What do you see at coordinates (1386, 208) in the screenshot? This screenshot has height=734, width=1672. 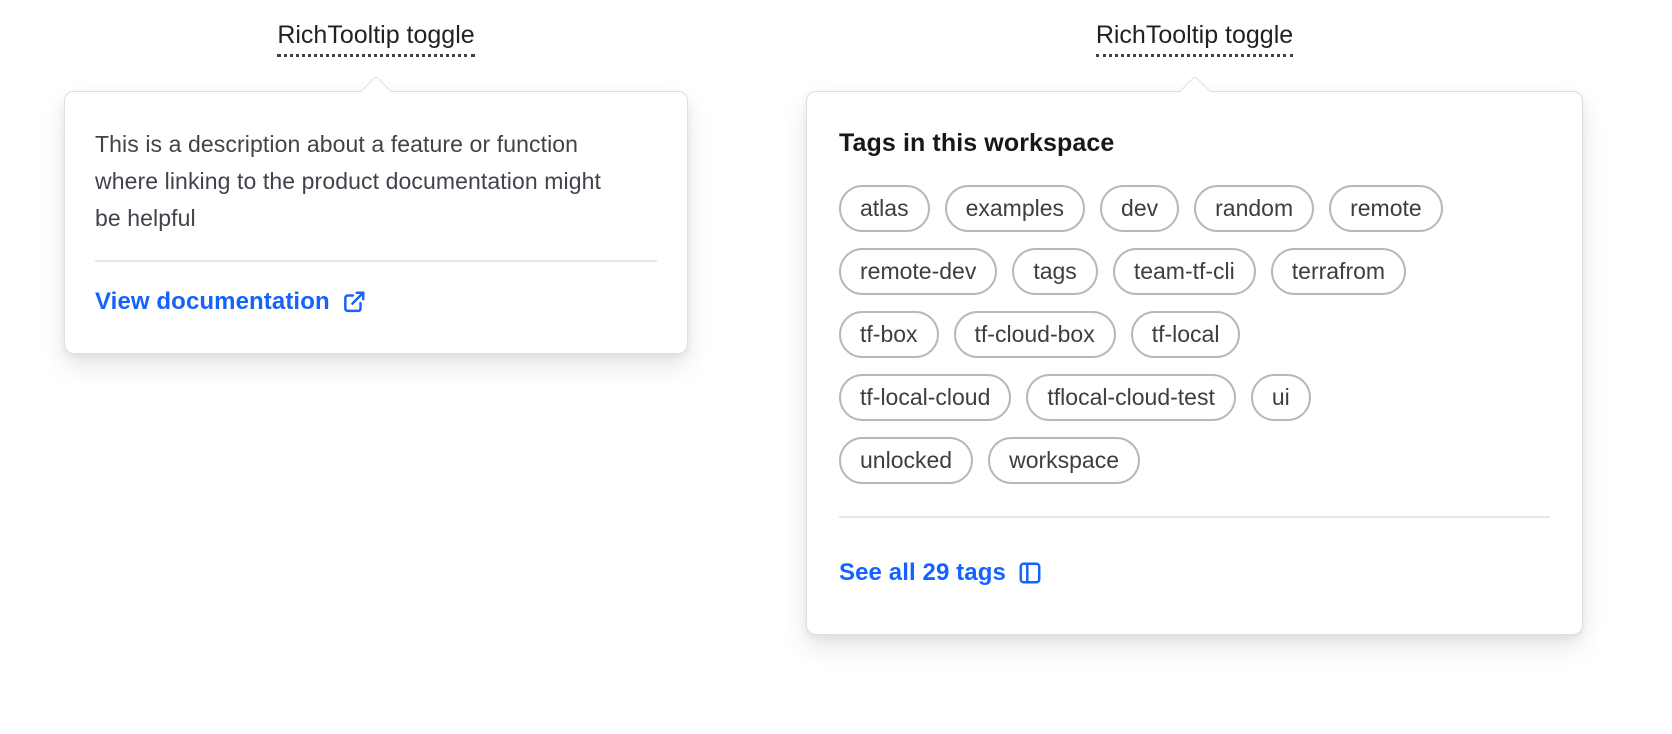 I see `tag-pill: remote` at bounding box center [1386, 208].